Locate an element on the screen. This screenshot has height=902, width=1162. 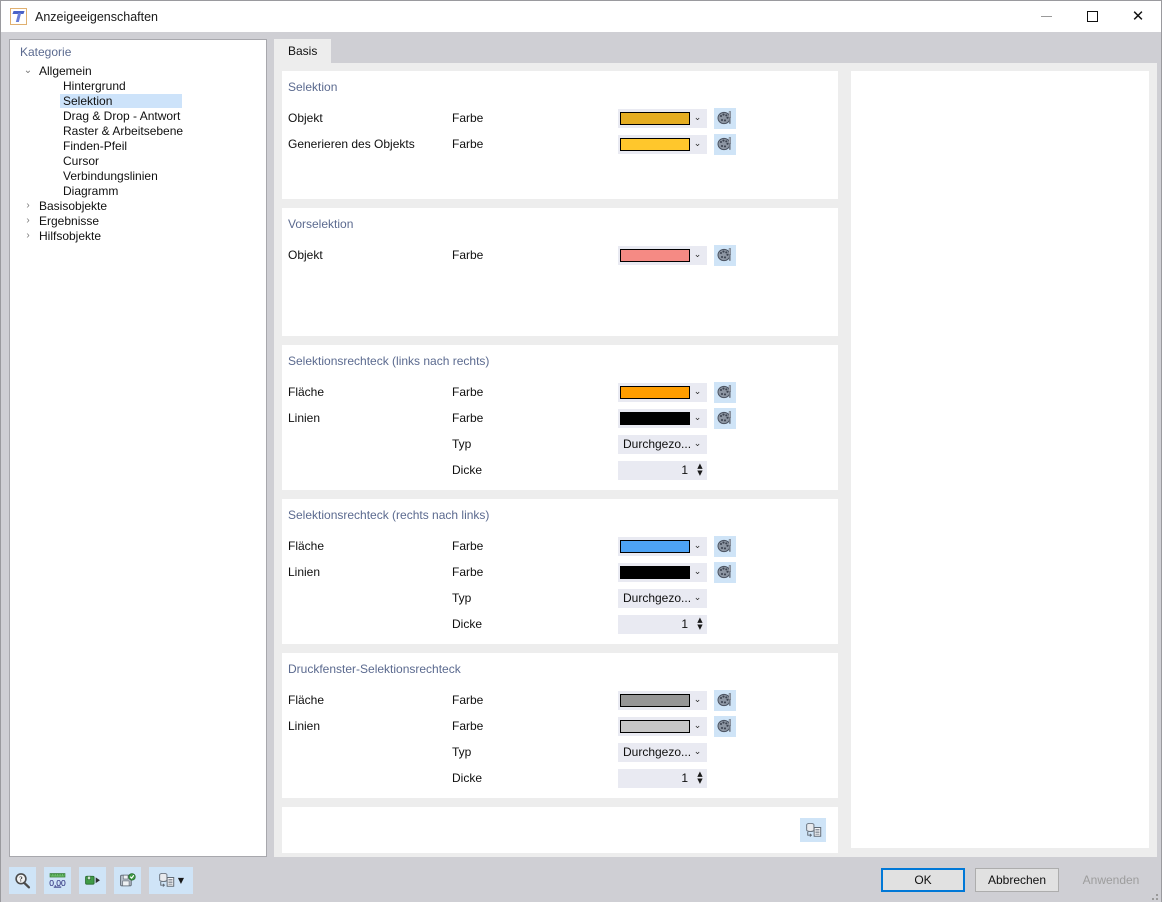
row-label: Linien is located at coordinates (304, 572).